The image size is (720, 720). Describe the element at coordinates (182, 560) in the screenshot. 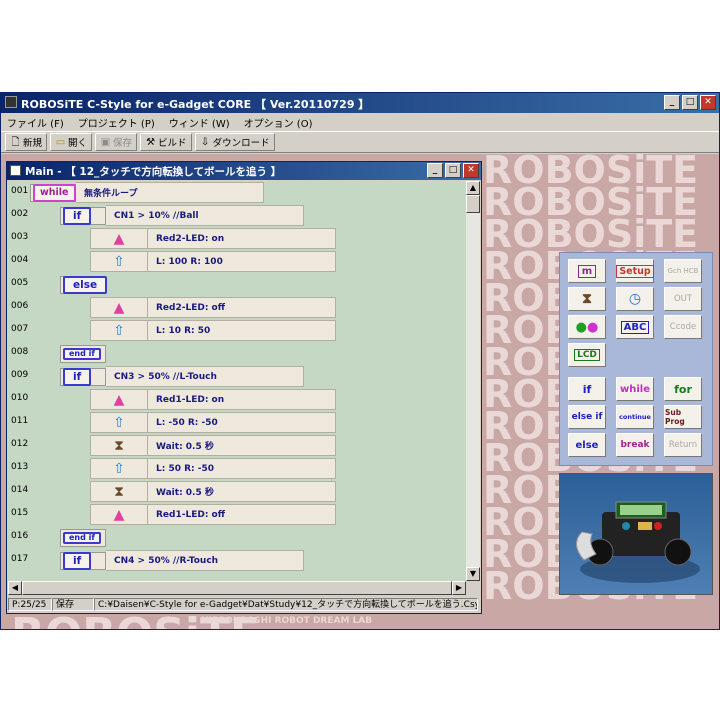

I see `code-block: if CN4 > 50% //R-Touch` at that location.